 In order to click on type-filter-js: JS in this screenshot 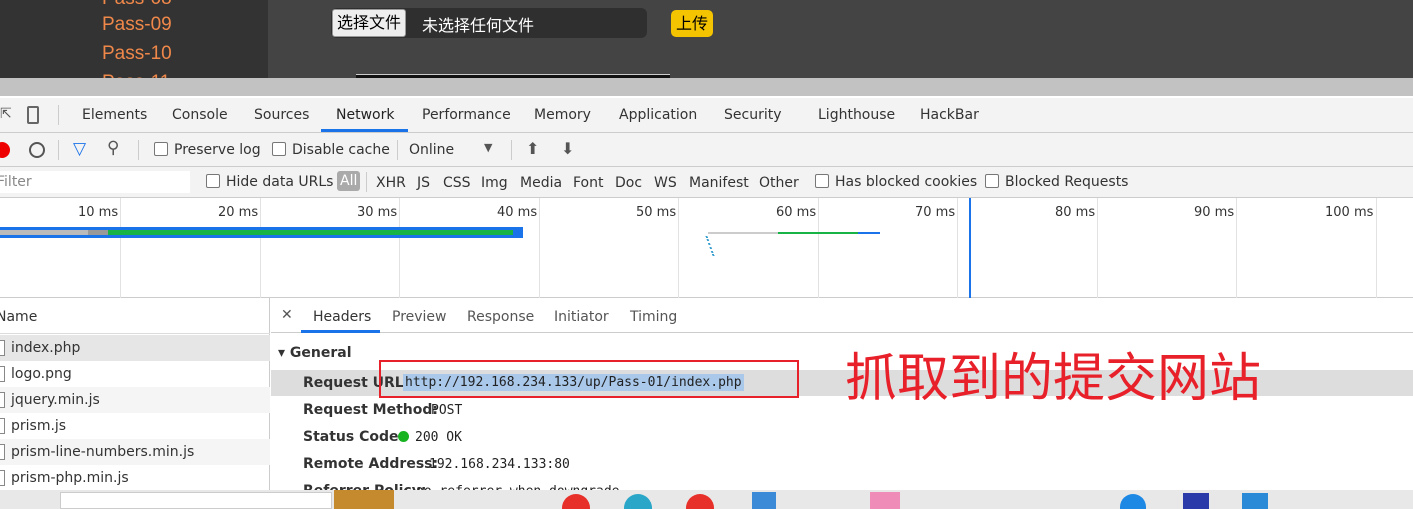, I will do `click(423, 183)`.